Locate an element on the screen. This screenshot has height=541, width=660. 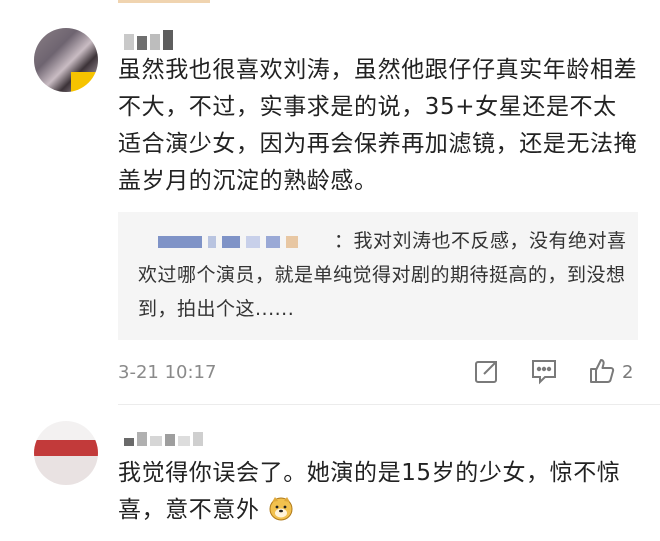
comment-icon is located at coordinates (544, 371).